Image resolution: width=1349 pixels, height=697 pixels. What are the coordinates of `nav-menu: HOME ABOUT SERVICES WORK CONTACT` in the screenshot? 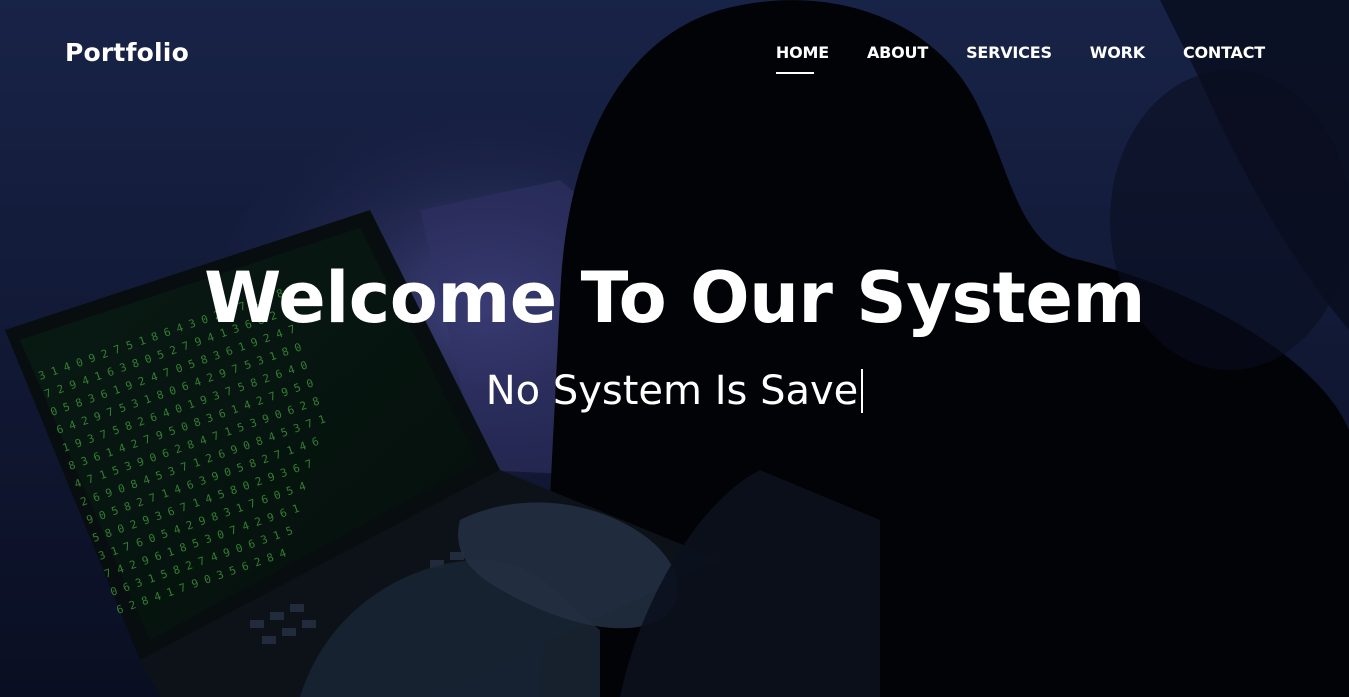 It's located at (1001, 58).